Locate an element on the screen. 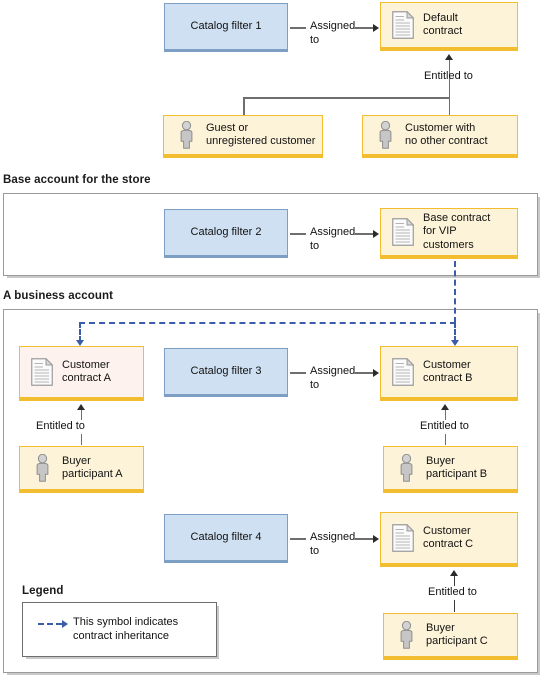 Image resolution: width=548 pixels, height=683 pixels. node-guest-or-unregistered-customer: Guest or unregistered customer is located at coordinates (243, 136).